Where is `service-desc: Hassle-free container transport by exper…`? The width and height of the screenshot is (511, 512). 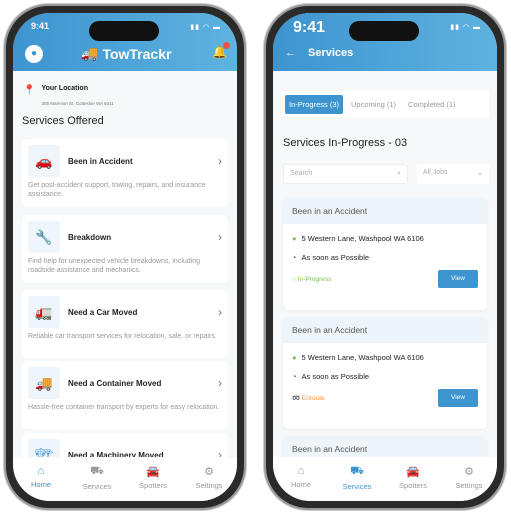 service-desc: Hassle-free container transport by exper… is located at coordinates (124, 407).